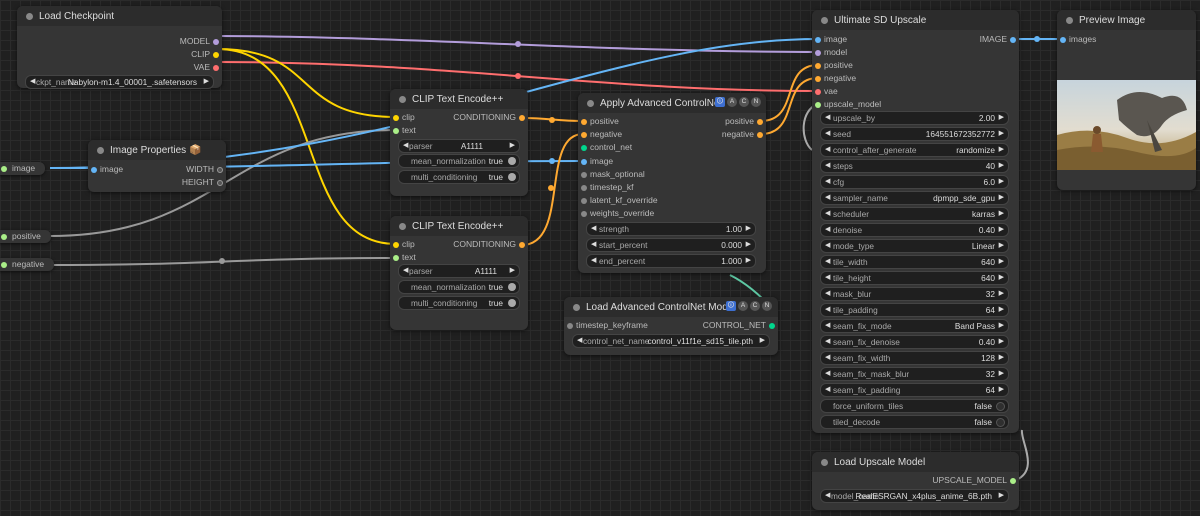 The width and height of the screenshot is (1200, 516). What do you see at coordinates (584, 161) in the screenshot?
I see `image-pin-icon` at bounding box center [584, 161].